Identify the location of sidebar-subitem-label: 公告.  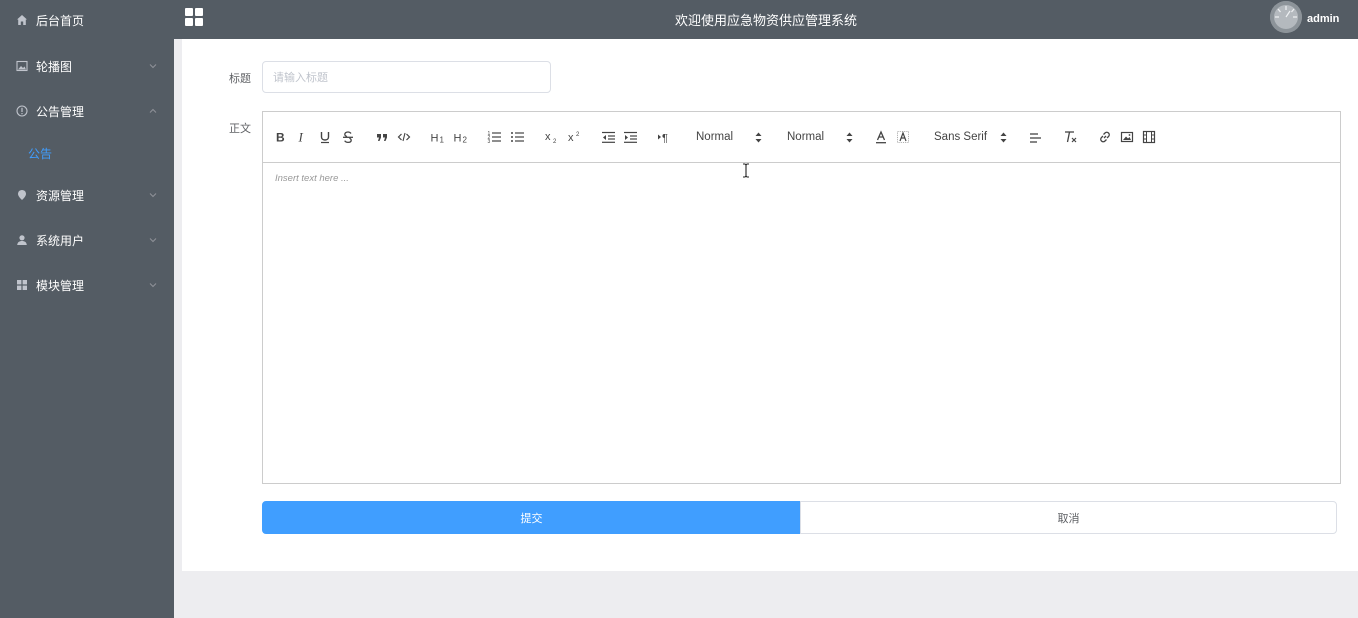
(40, 153).